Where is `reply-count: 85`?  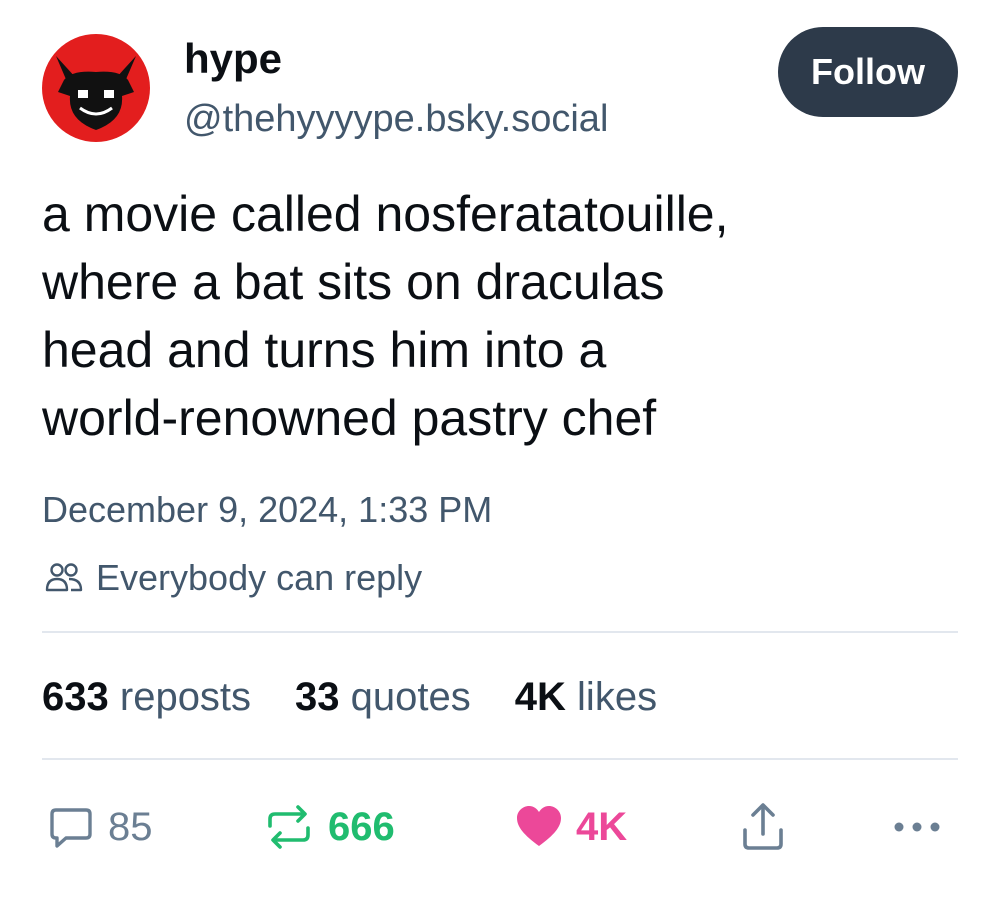 reply-count: 85 is located at coordinates (130, 827).